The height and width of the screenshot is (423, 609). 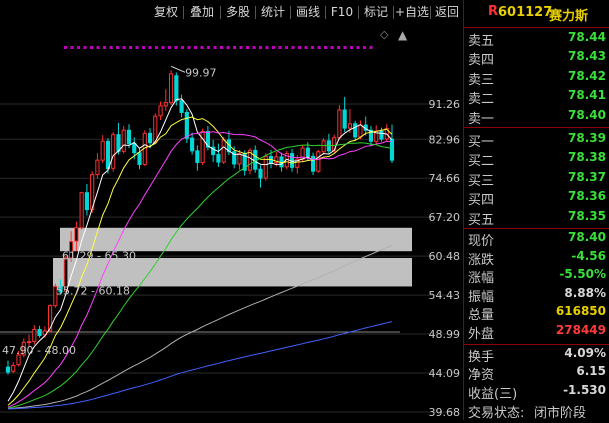 What do you see at coordinates (496, 413) in the screenshot?
I see `trade-status-label: 交易状态:` at bounding box center [496, 413].